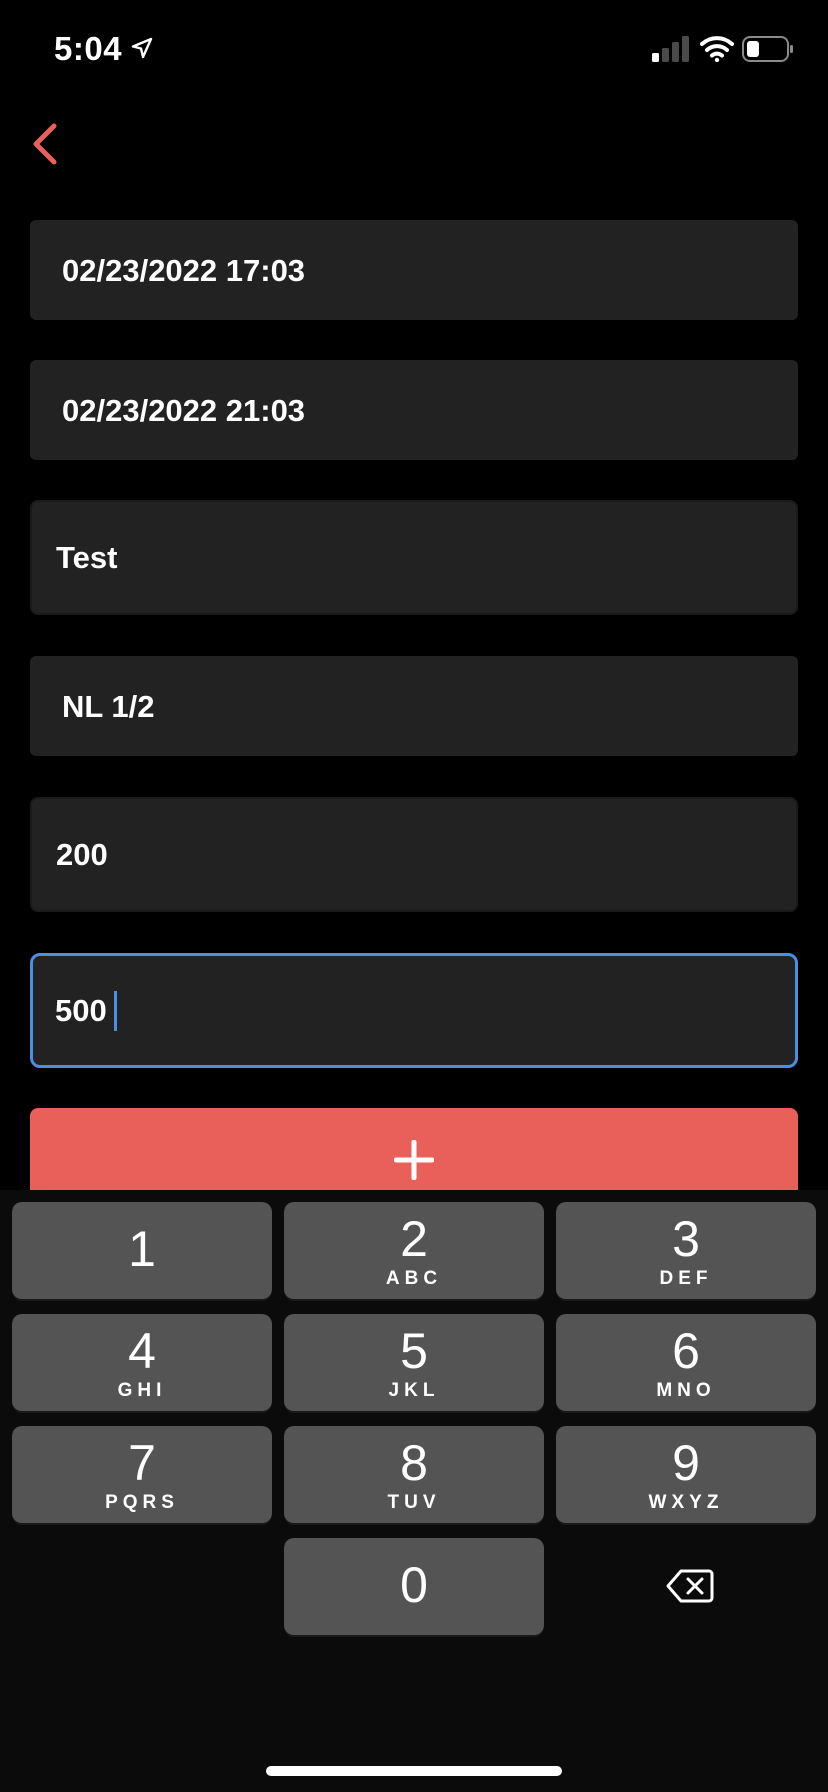 The image size is (828, 1792). Describe the element at coordinates (414, 50) in the screenshot. I see `status-bar: 5:04` at that location.